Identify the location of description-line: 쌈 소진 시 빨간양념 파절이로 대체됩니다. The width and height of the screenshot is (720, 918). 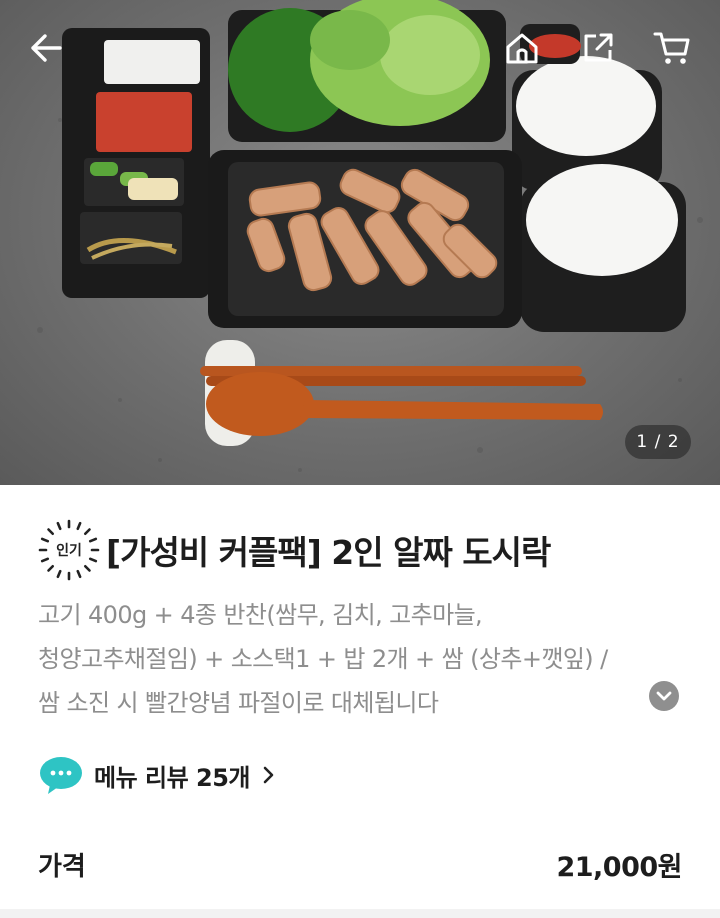
(238, 703).